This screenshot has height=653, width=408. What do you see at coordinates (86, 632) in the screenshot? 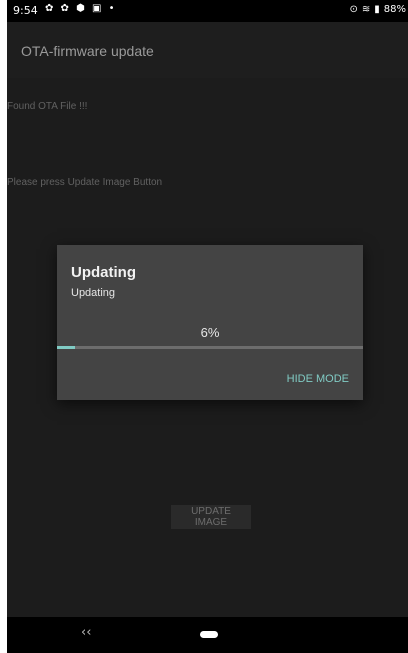
I see `back-icon: ‹‹` at bounding box center [86, 632].